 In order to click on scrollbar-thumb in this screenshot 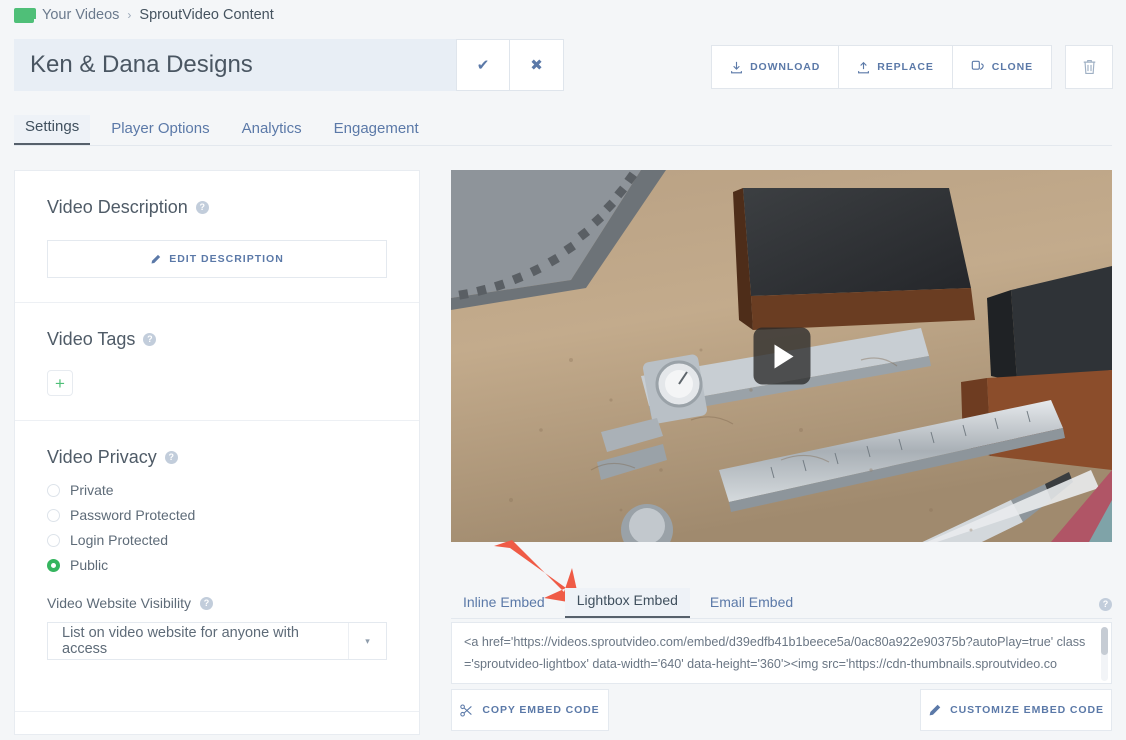, I will do `click(1104, 641)`.